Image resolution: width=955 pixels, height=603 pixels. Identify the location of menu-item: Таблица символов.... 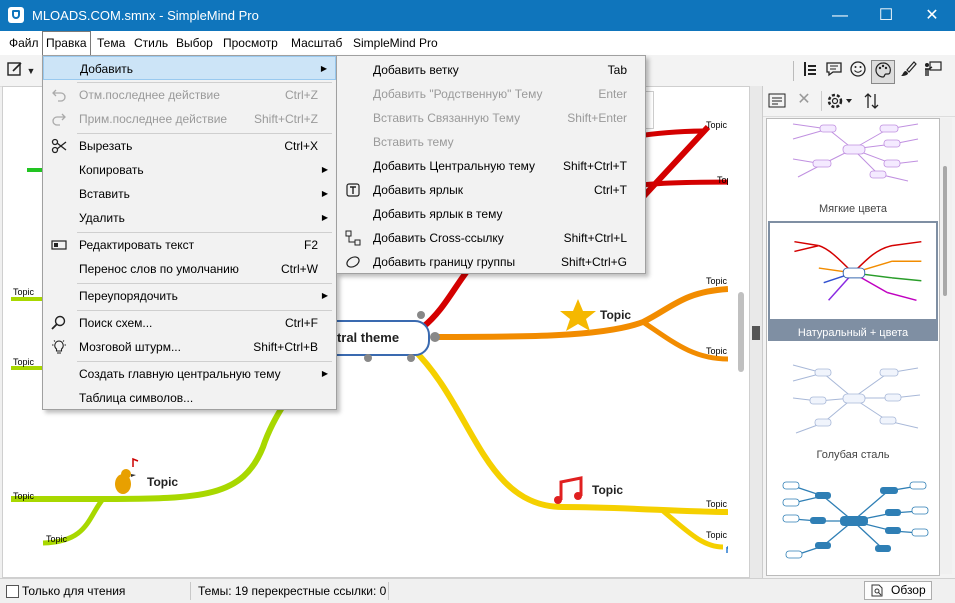
(189, 398).